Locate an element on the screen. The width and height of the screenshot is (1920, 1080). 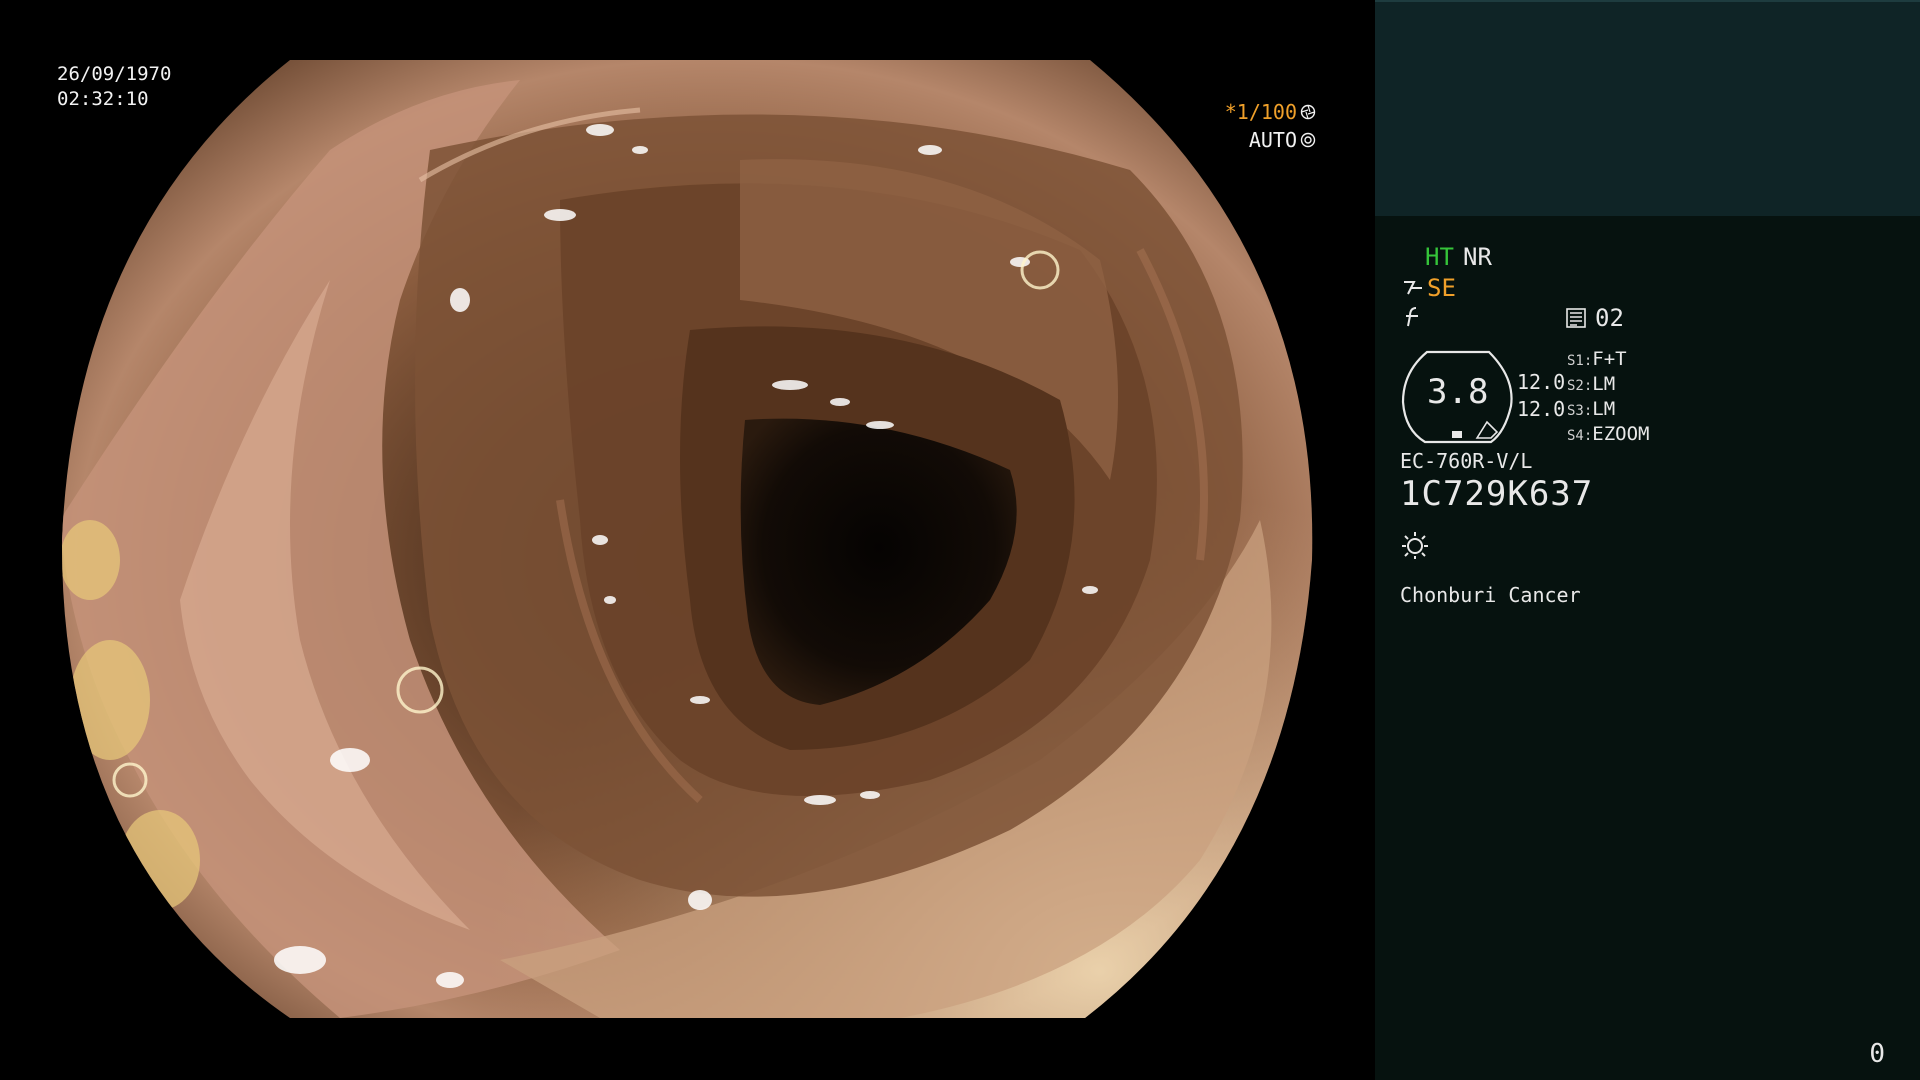
ht-indicator: HT is located at coordinates (1439, 257).